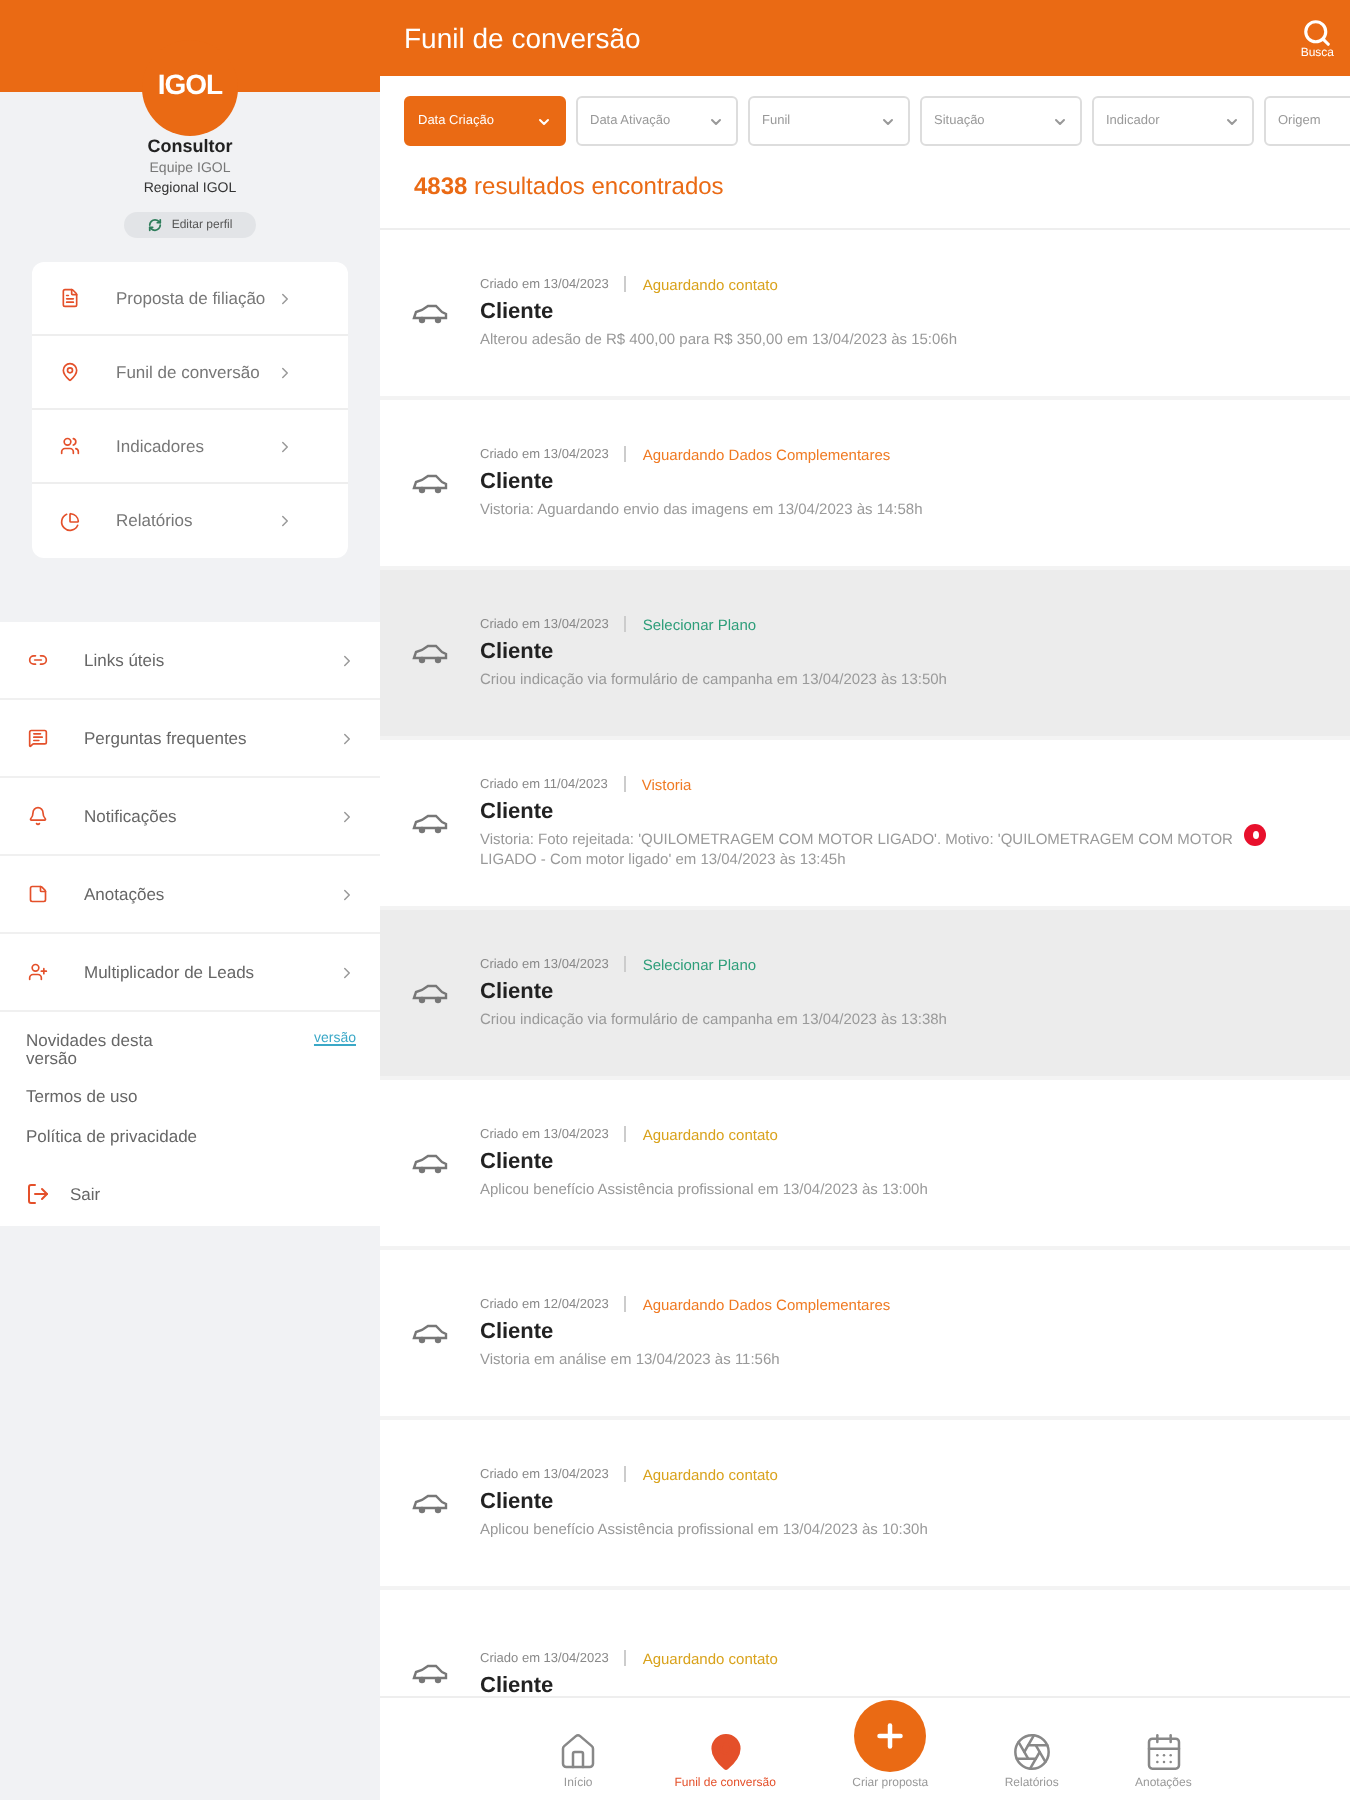 Image resolution: width=1350 pixels, height=1800 pixels. What do you see at coordinates (190, 373) in the screenshot?
I see `menu-item: Funil de conversão` at bounding box center [190, 373].